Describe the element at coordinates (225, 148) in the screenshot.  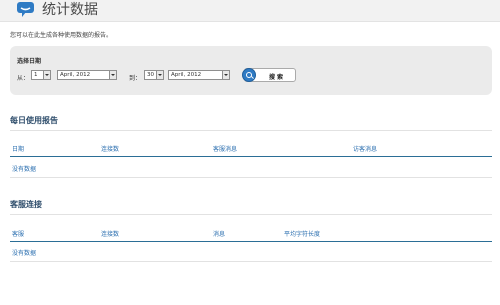
I see `column-header-agent-messages: 客服消息` at that location.